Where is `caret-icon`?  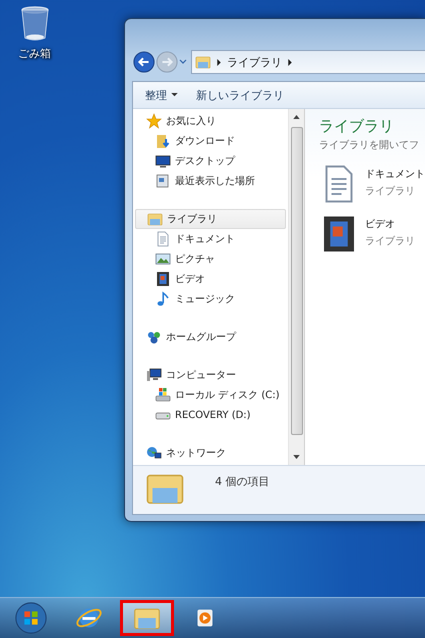
caret-icon is located at coordinates (174, 95).